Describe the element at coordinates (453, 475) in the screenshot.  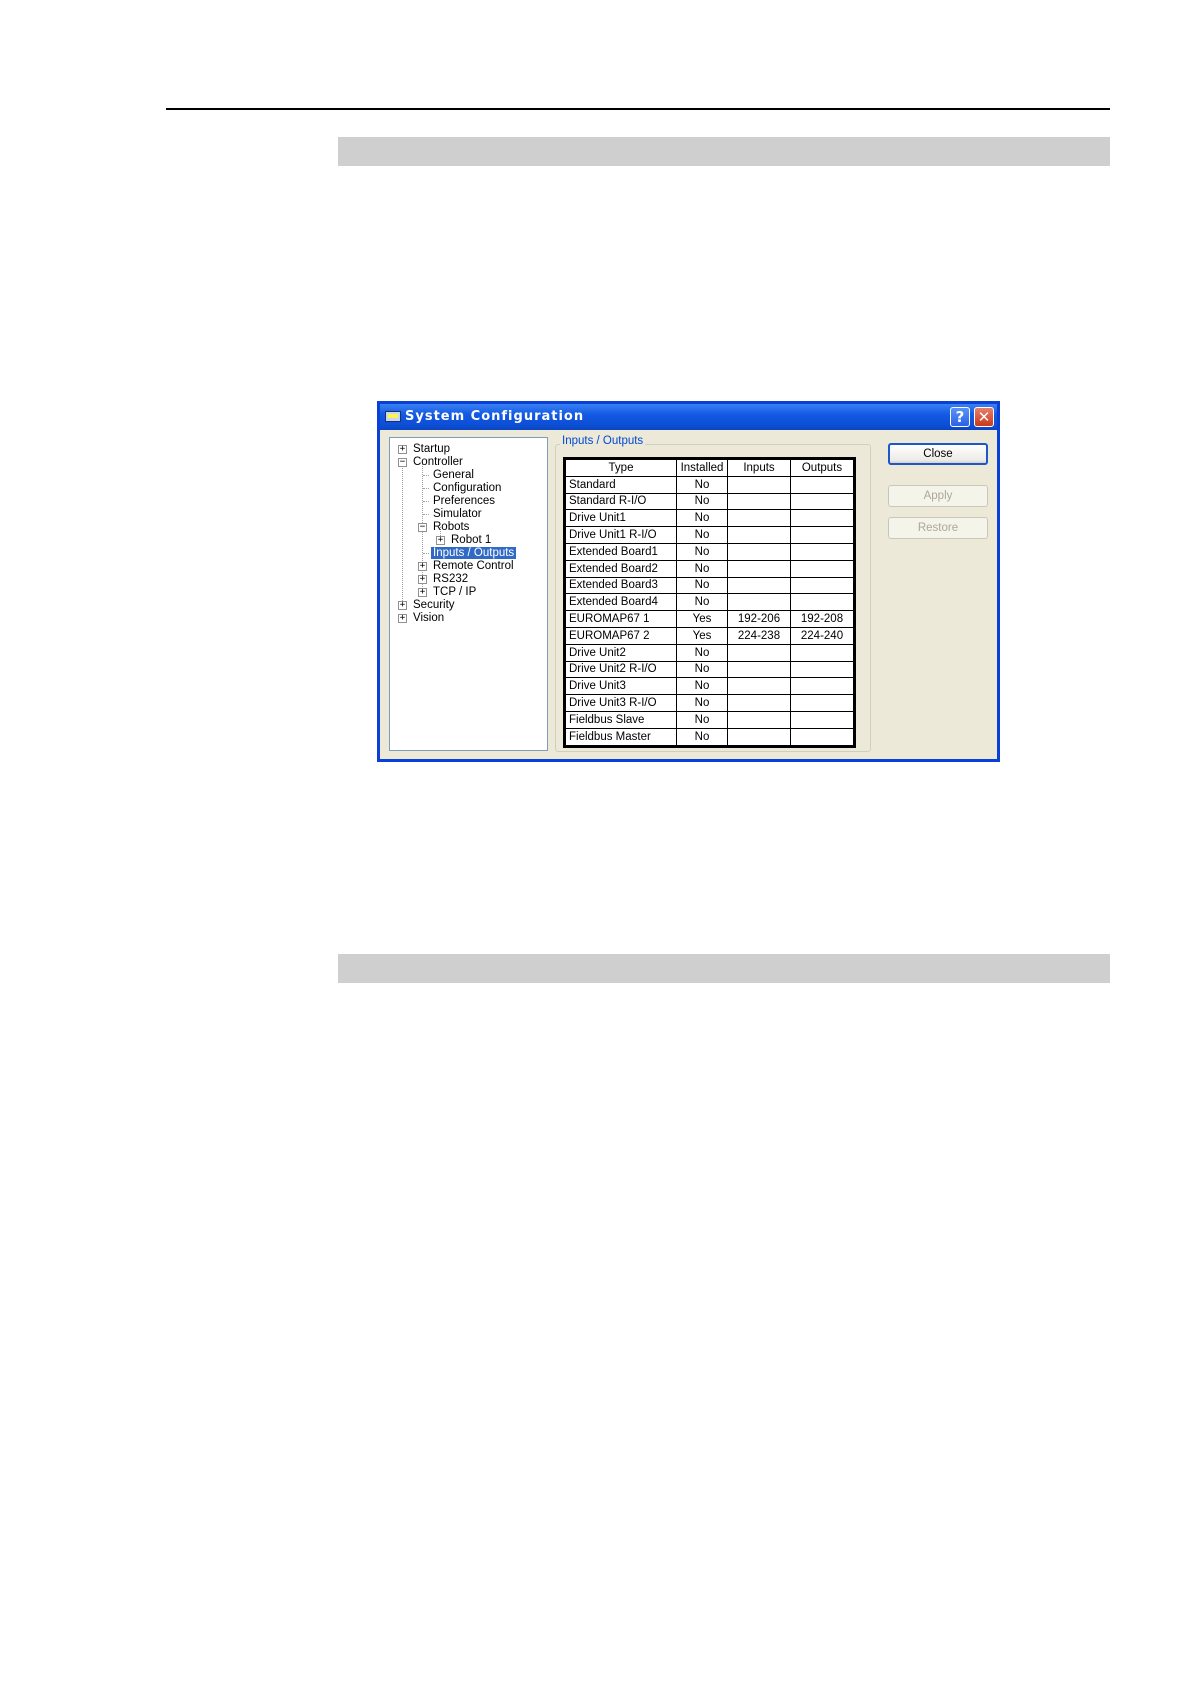
I see `tree-item-general: General` at that location.